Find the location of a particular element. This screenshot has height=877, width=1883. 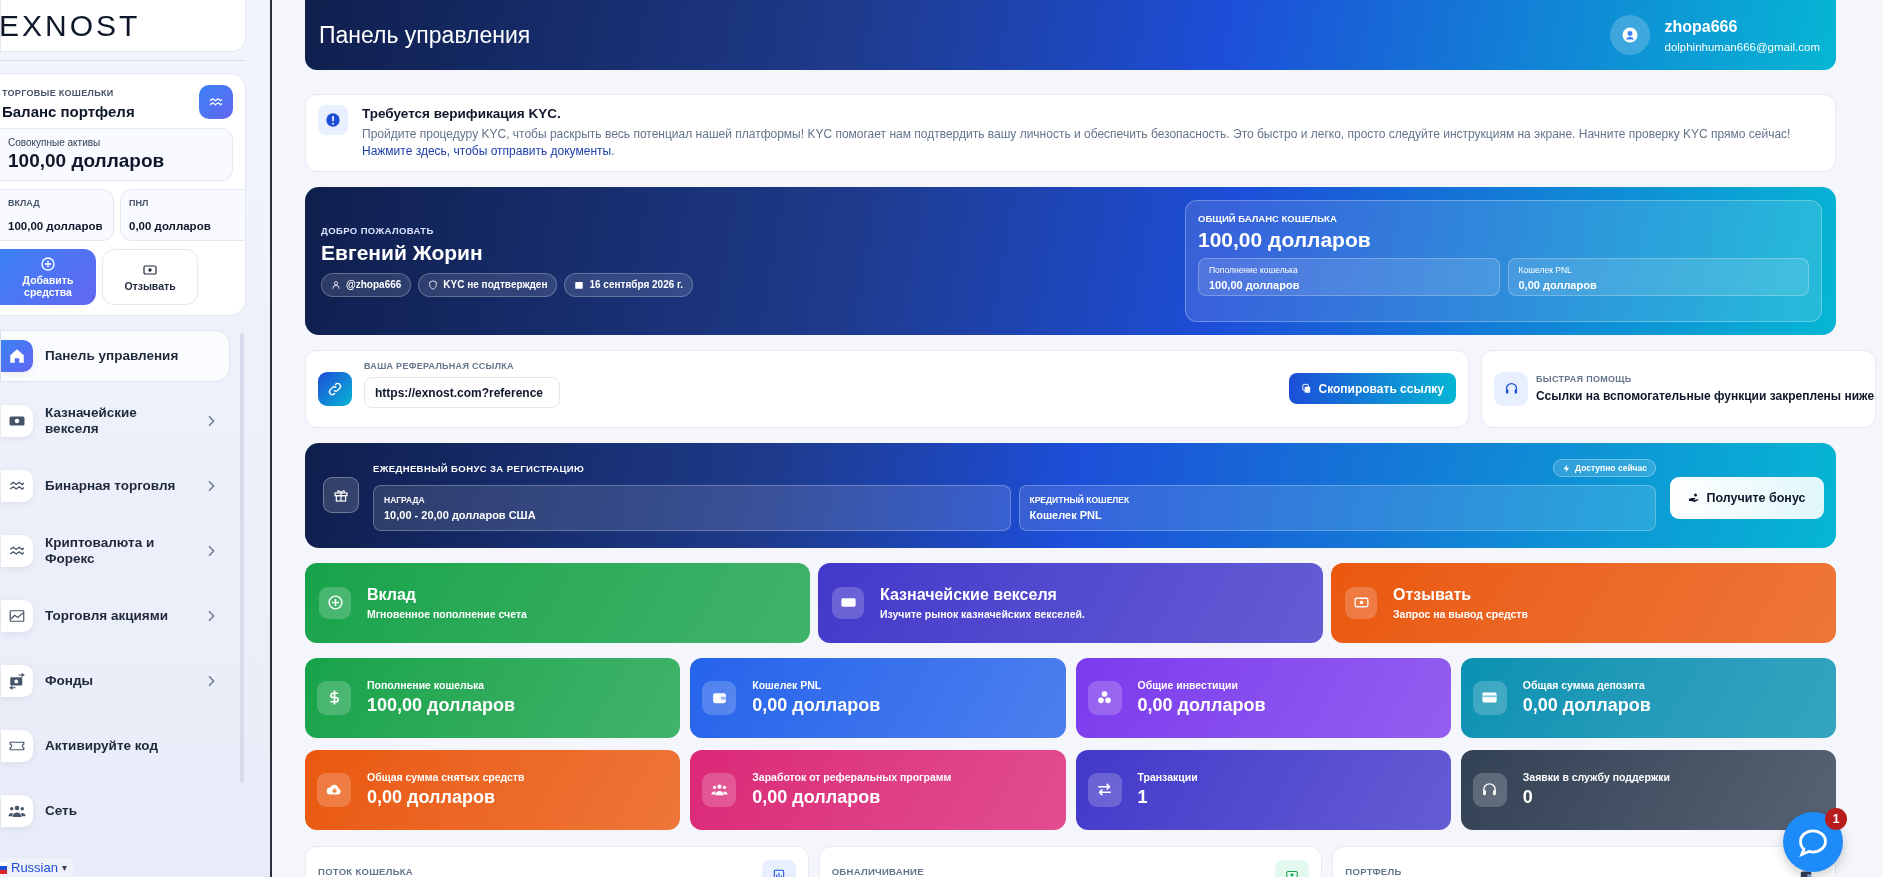

wallet-title: Баланс портфеля is located at coordinates (69, 111).